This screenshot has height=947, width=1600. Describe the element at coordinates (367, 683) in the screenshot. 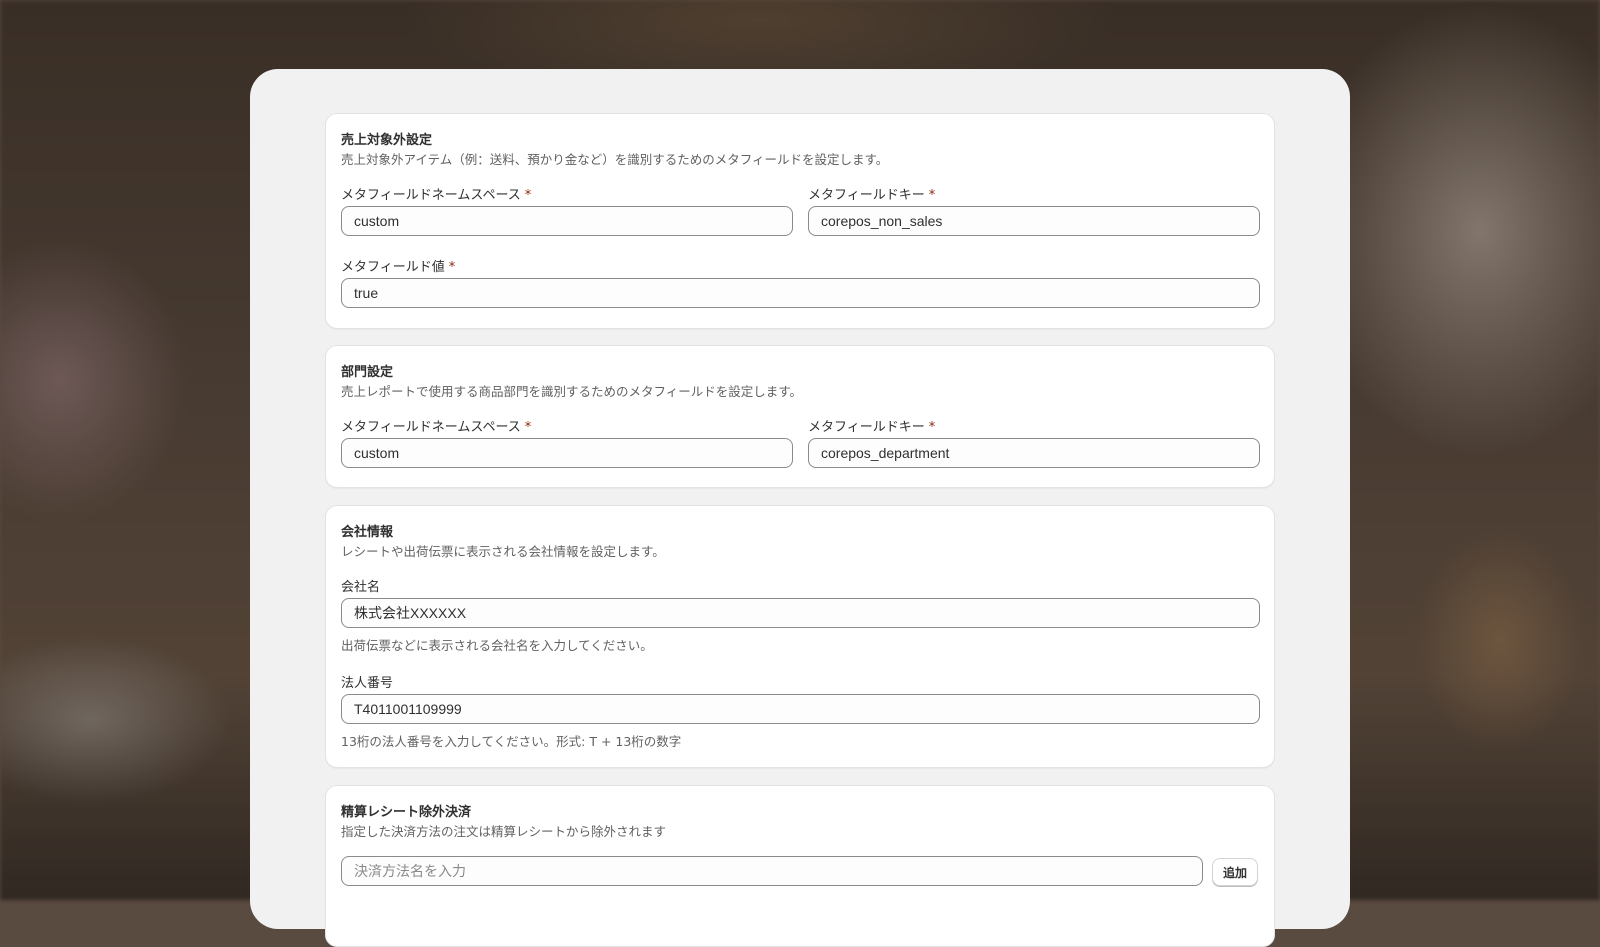

I see `corporate-number-label: 法人番号` at that location.